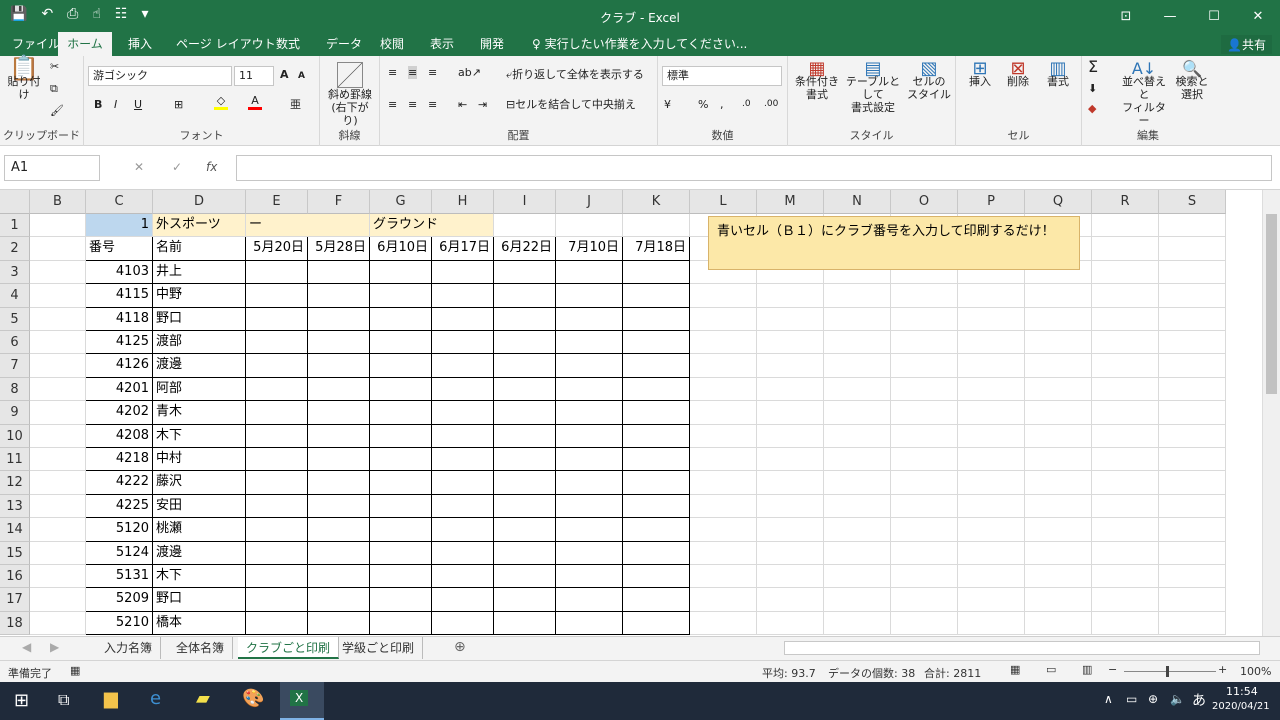 This screenshot has width=1280, height=720. Describe the element at coordinates (21, 700) in the screenshot. I see `windows-start-icon: ⊞` at that location.